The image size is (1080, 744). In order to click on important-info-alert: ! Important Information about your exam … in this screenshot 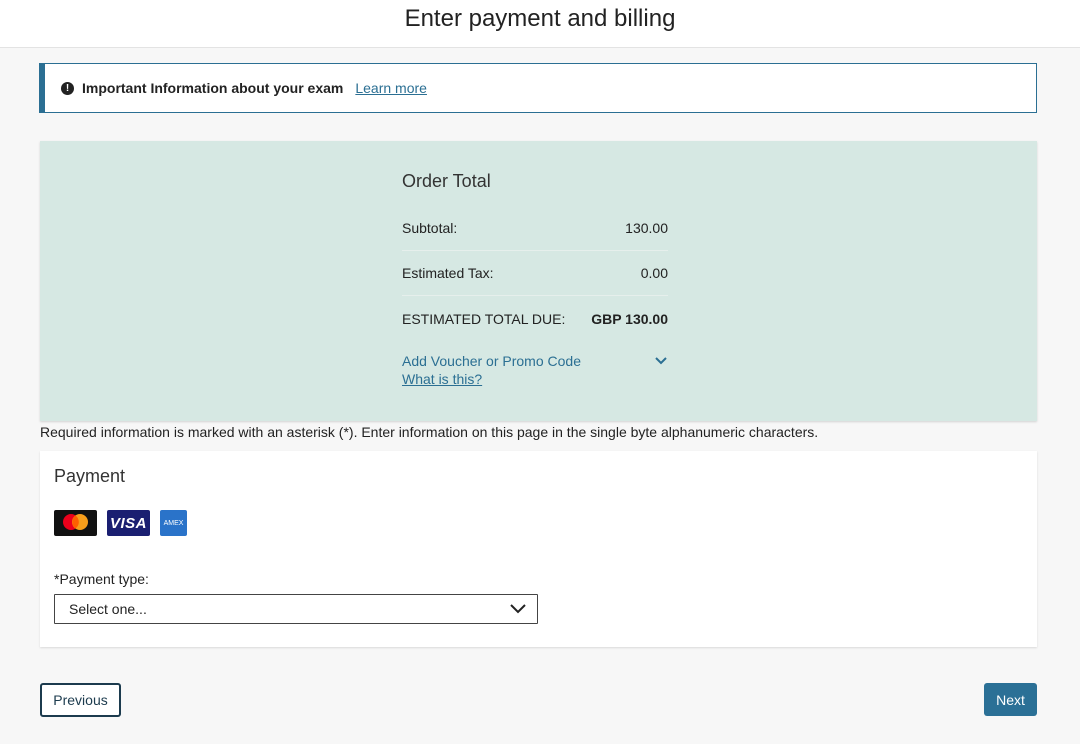, I will do `click(538, 88)`.